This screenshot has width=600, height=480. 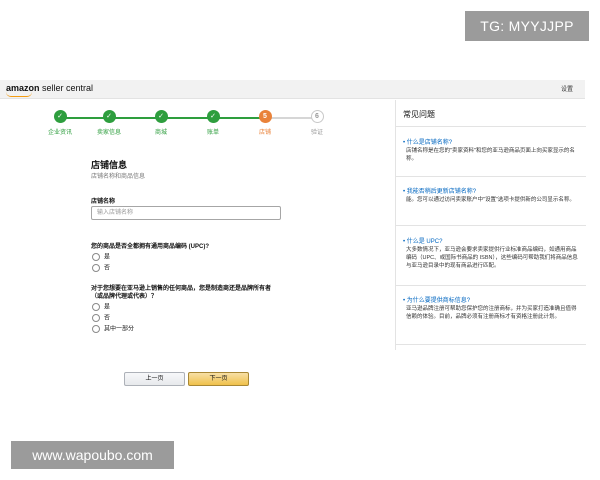 I want to click on step-2: ✓ 卖家信息, so click(x=109, y=123).